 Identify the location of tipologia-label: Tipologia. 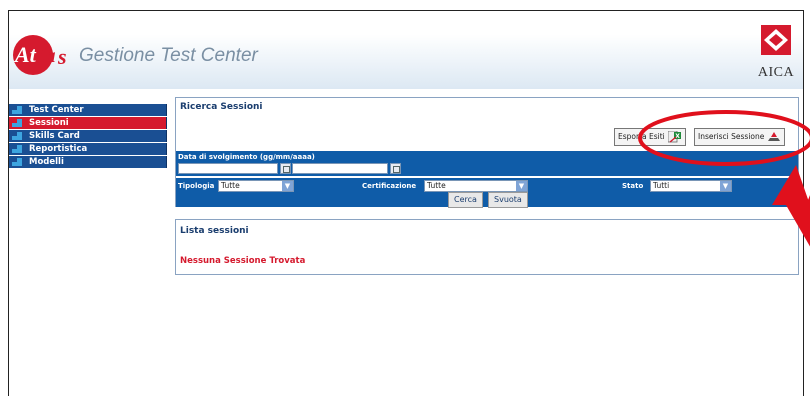
(196, 186).